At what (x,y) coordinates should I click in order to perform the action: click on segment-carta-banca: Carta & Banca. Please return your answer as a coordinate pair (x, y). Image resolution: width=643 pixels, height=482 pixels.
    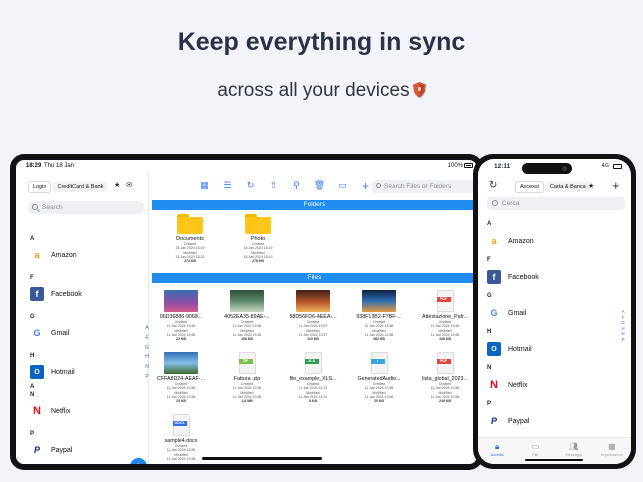
    Looking at the image, I should click on (567, 187).